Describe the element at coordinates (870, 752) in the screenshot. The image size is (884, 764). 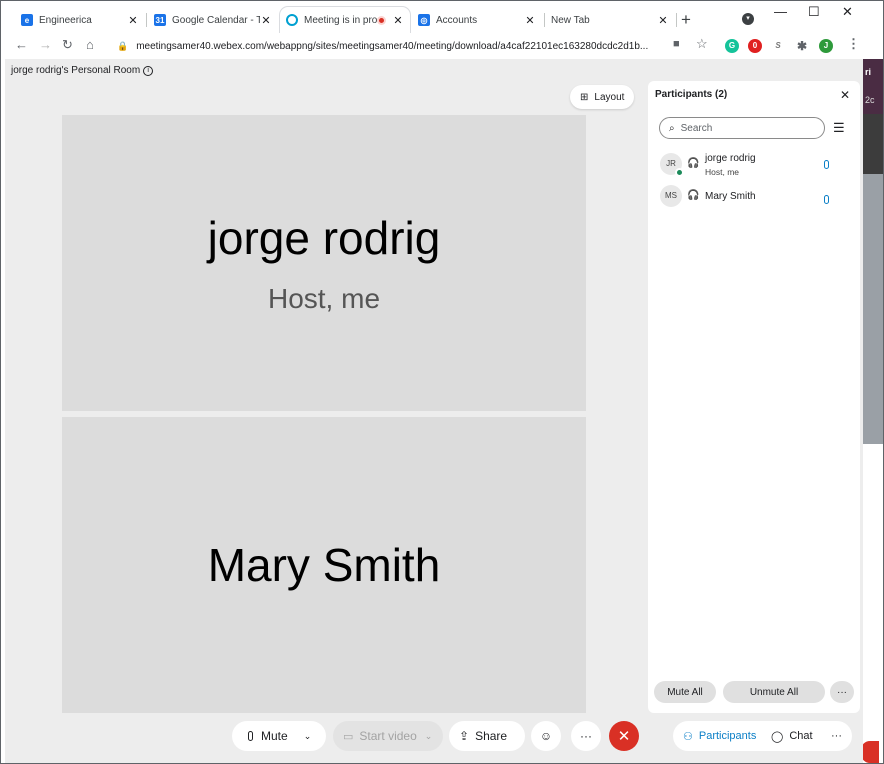
I see `background-red-fragment` at that location.